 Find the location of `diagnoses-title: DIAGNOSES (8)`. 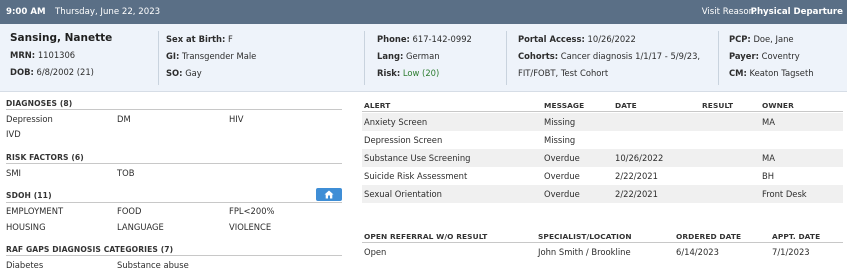

diagnoses-title: DIAGNOSES (8) is located at coordinates (39, 103).